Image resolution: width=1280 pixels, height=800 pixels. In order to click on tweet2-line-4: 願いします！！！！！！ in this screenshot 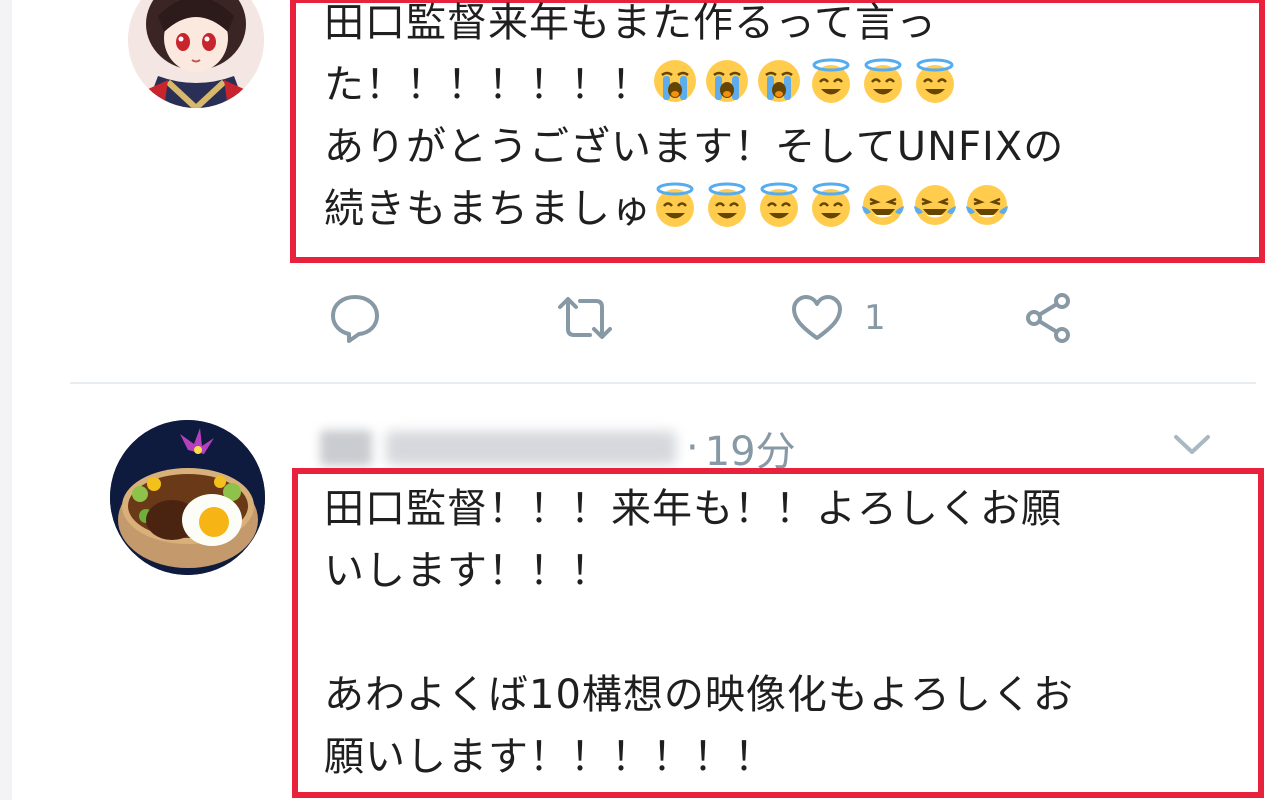, I will do `click(549, 757)`.